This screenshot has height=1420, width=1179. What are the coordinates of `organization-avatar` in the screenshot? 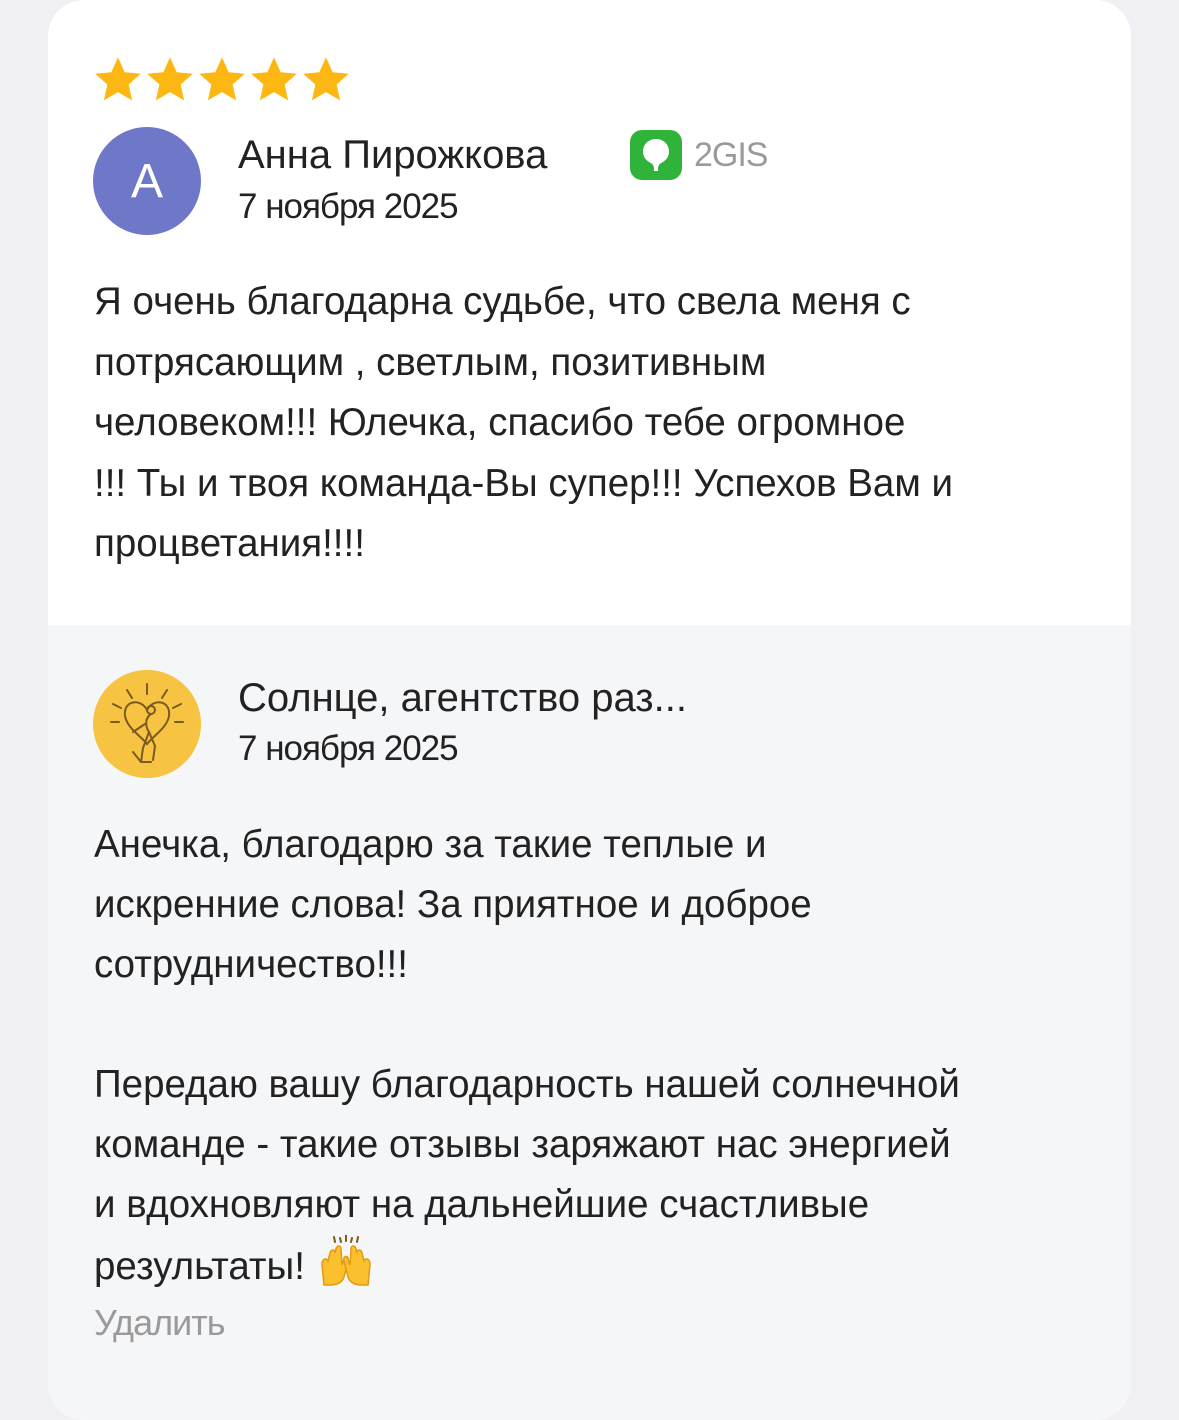 It's located at (147, 724).